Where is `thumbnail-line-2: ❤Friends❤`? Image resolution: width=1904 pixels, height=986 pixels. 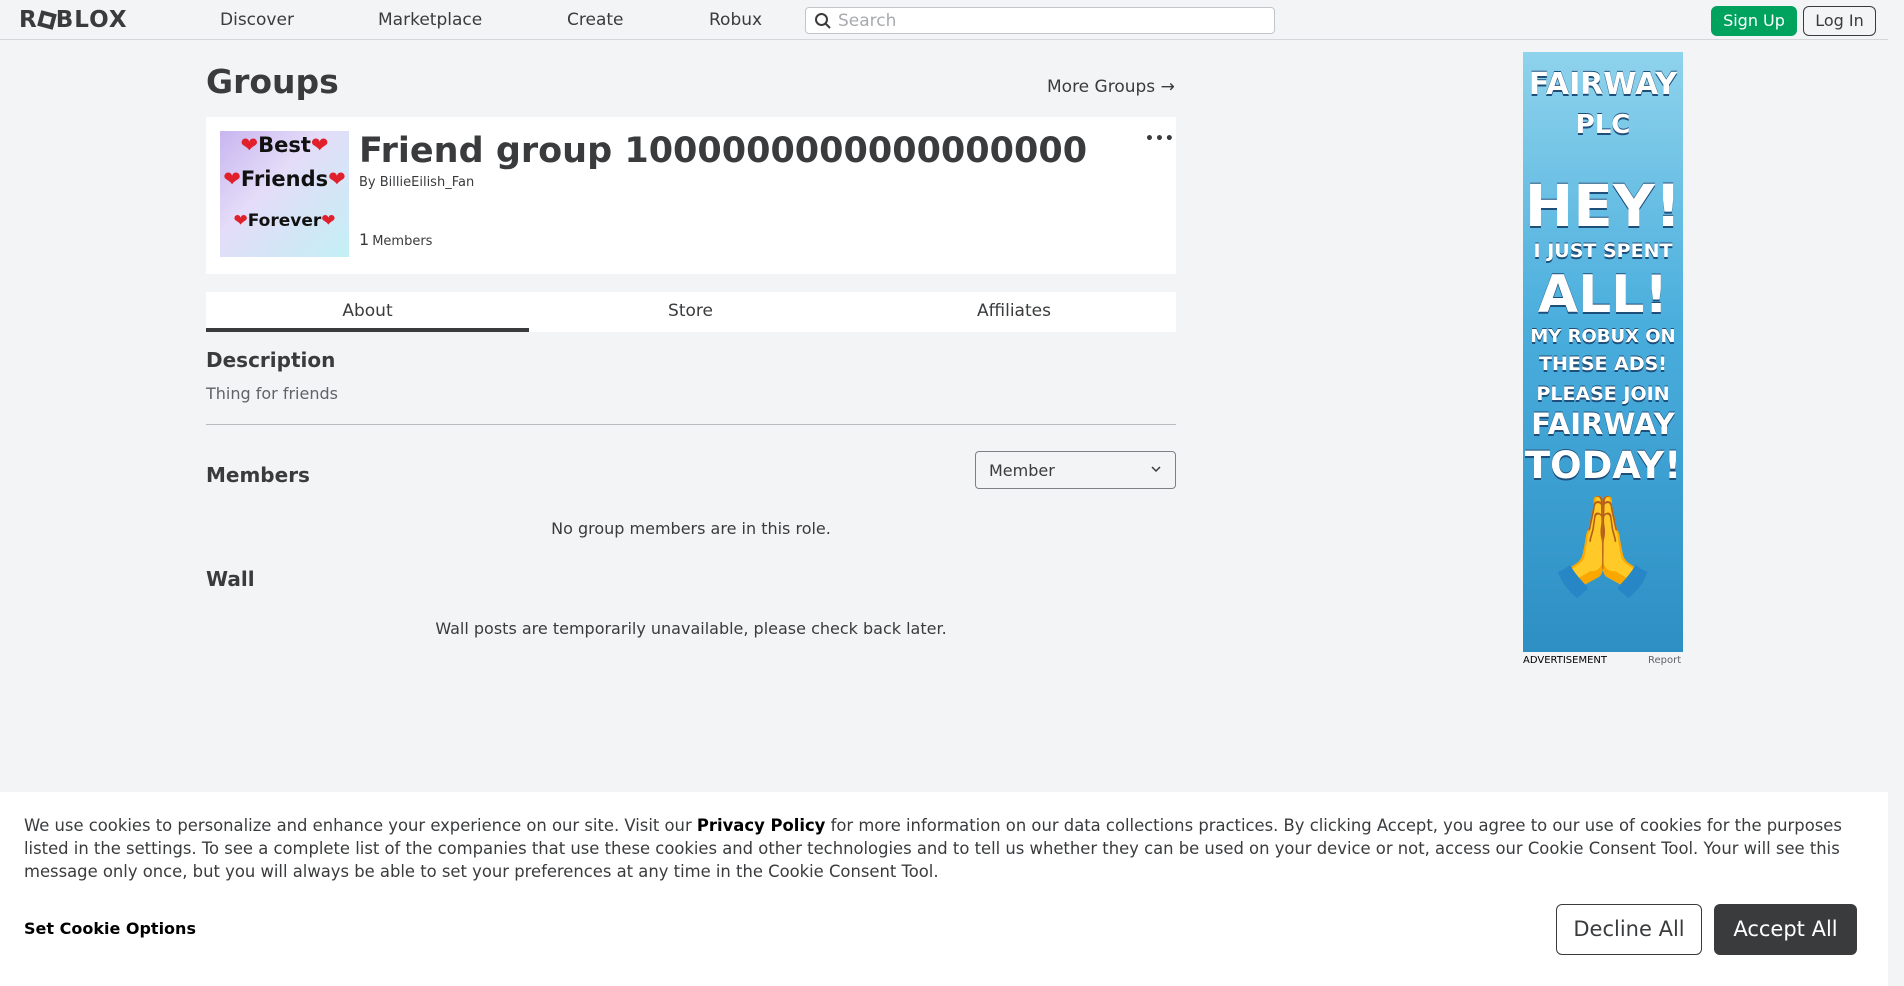 thumbnail-line-2: ❤Friends❤ is located at coordinates (284, 179).